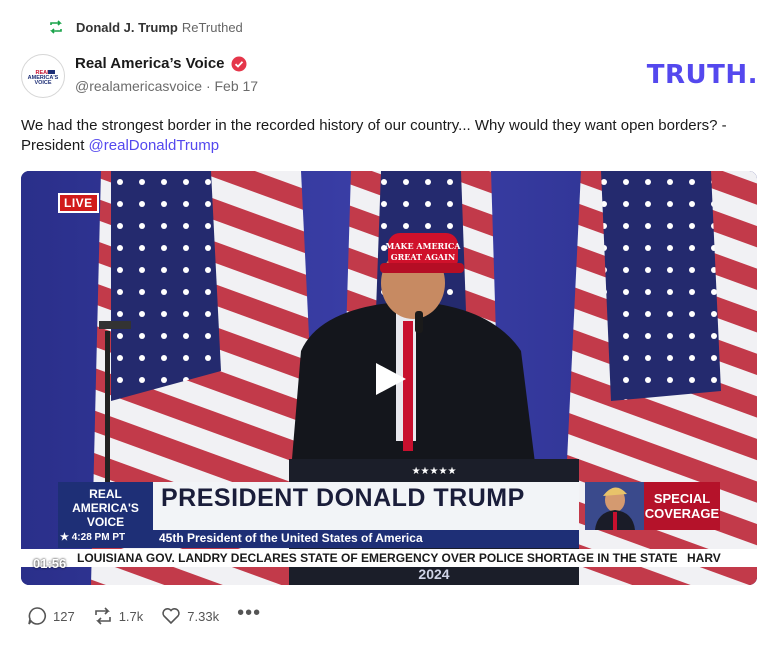 This screenshot has height=647, width=778. I want to click on mention-link: @realDonaldTrump, so click(154, 145).